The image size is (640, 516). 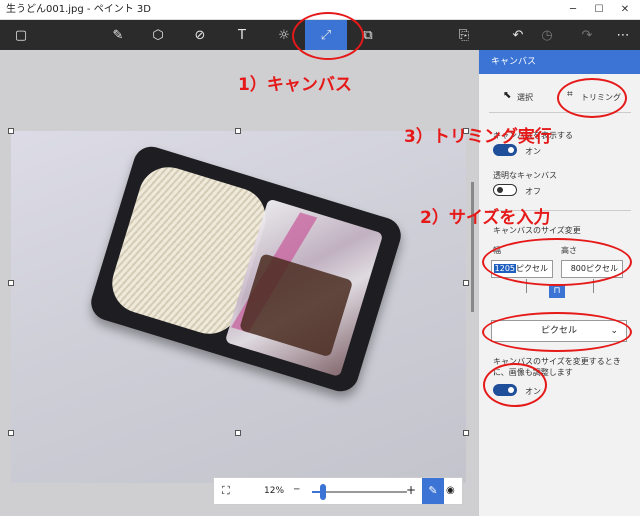 What do you see at coordinates (200, 35) in the screenshot?
I see `stickers-icon: ⊘` at bounding box center [200, 35].